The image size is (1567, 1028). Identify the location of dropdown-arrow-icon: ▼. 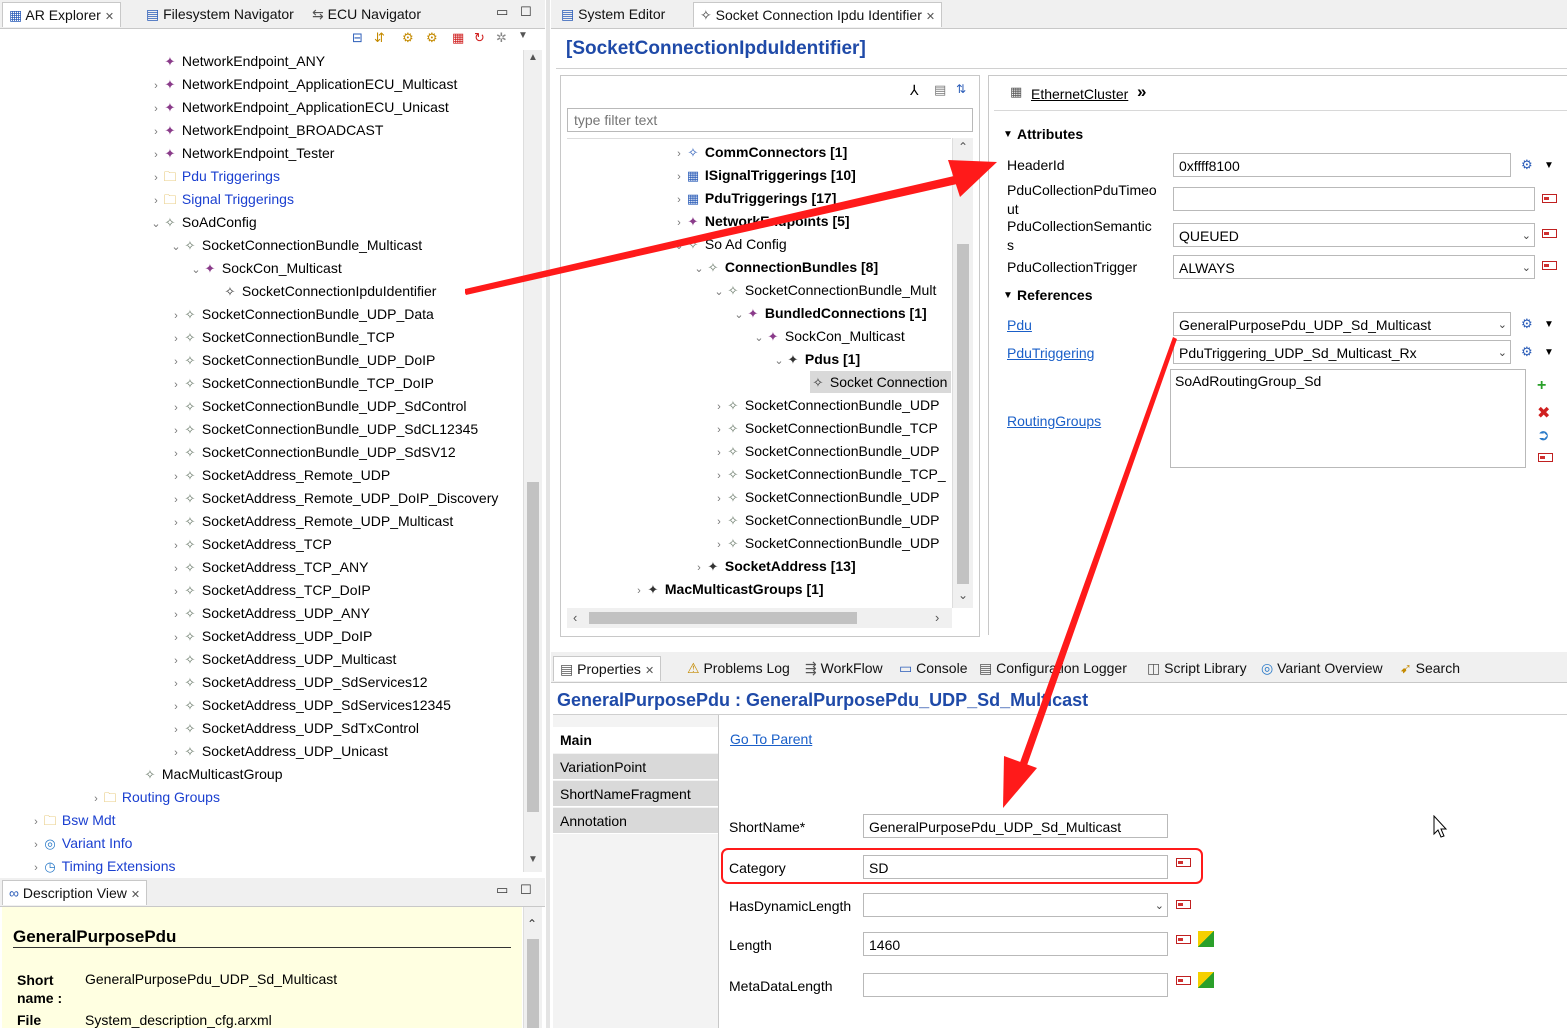
(1549, 352).